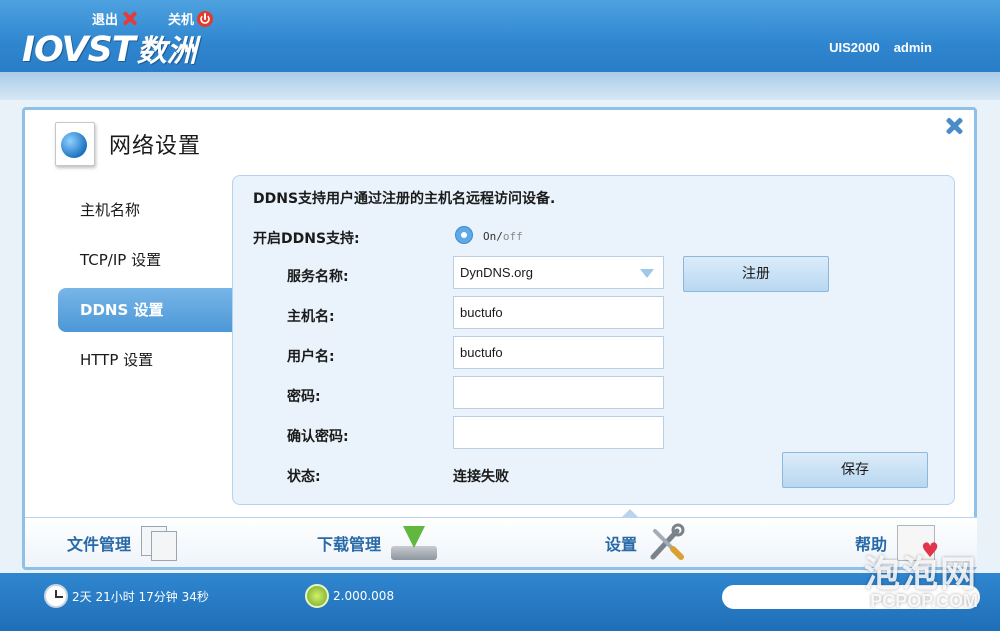 The height and width of the screenshot is (631, 1000). What do you see at coordinates (75, 144) in the screenshot?
I see `network-globe-icon` at bounding box center [75, 144].